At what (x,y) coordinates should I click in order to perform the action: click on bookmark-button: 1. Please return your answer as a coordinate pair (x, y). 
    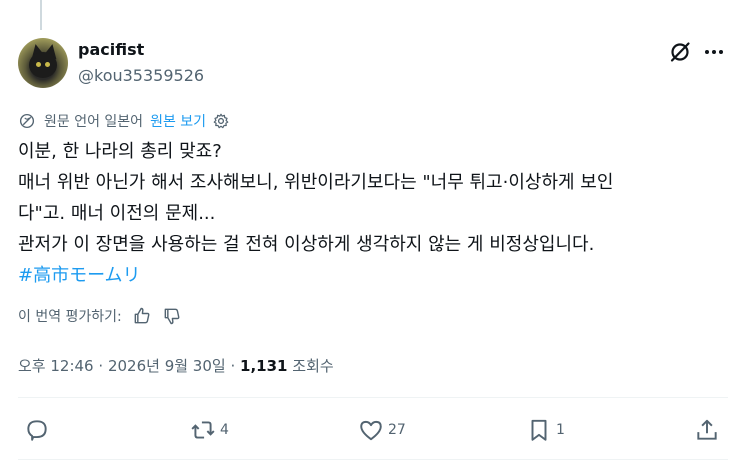
    Looking at the image, I should click on (545, 430).